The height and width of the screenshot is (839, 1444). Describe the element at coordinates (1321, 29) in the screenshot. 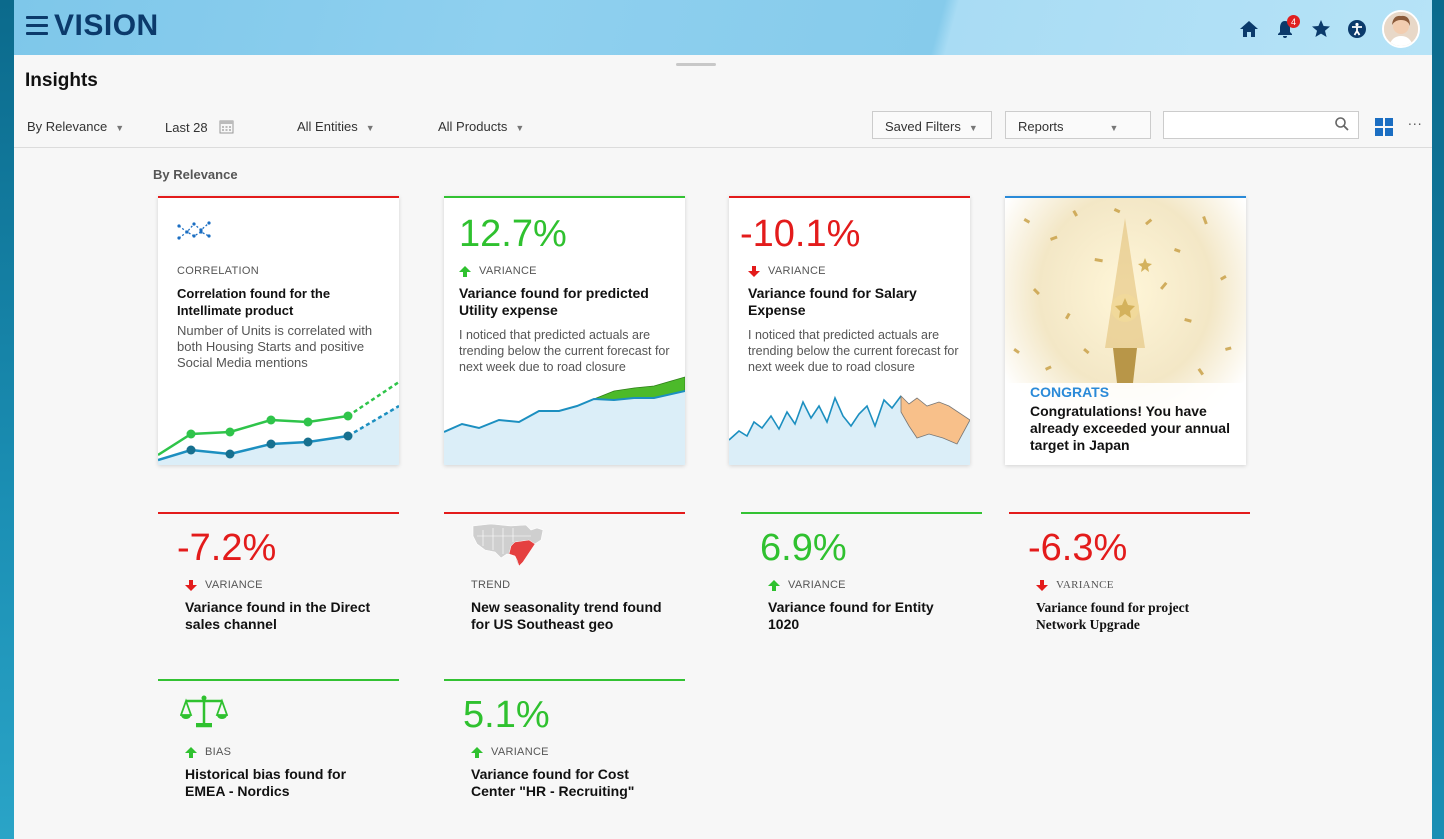

I see `star-icon` at that location.